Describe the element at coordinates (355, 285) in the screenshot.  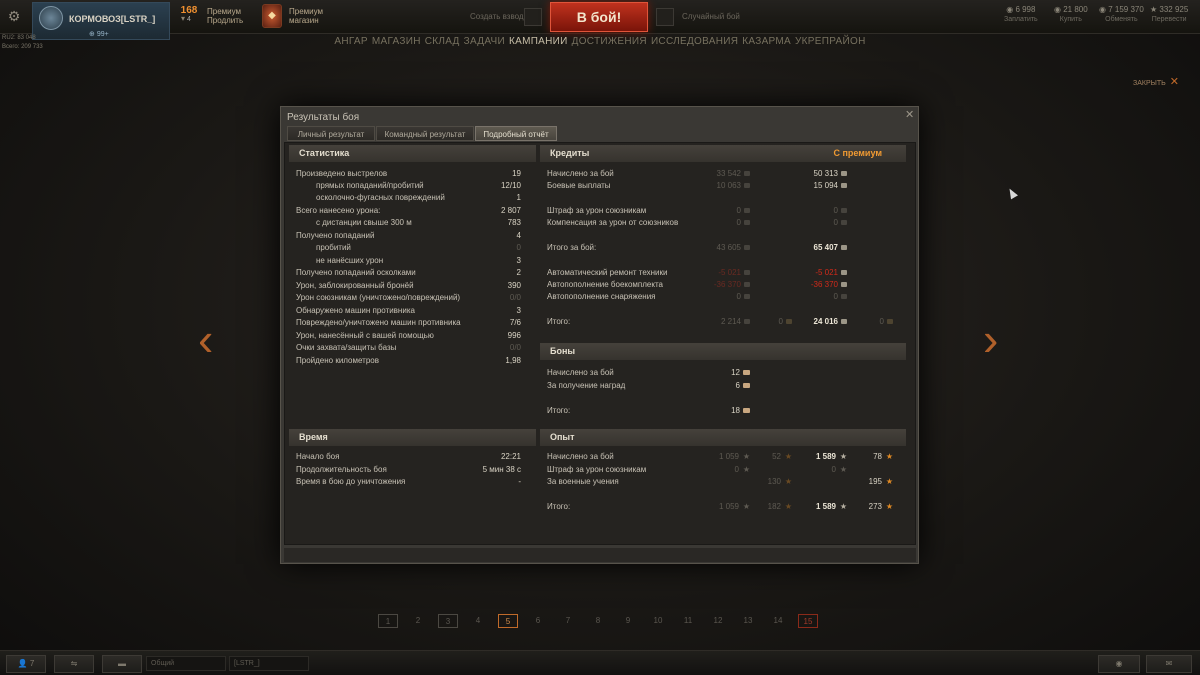
I see `stat-label: Урон, заблокированный бронёй` at that location.